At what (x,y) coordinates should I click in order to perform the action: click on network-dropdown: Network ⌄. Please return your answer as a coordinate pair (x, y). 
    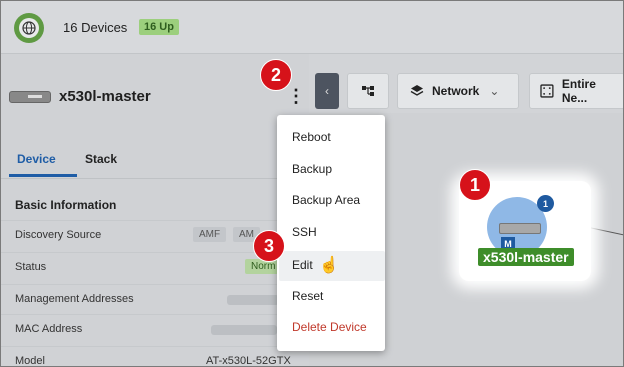
    Looking at the image, I should click on (458, 91).